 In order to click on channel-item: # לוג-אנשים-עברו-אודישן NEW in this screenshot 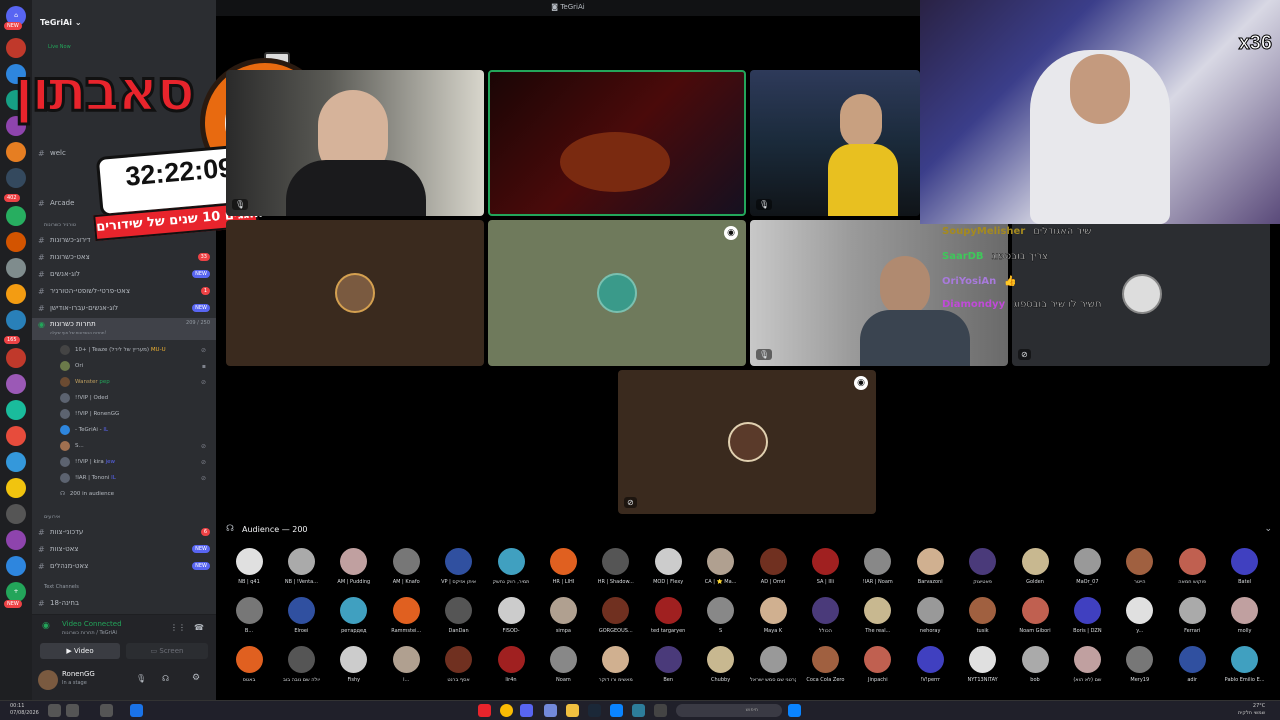, I will do `click(124, 308)`.